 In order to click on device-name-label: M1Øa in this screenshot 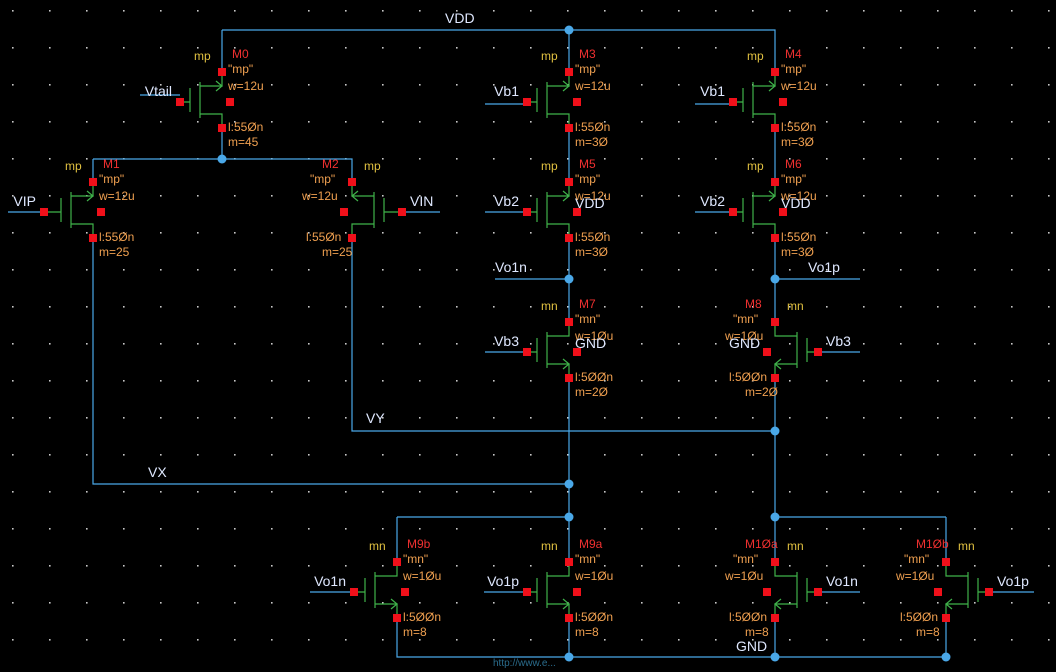, I will do `click(761, 544)`.